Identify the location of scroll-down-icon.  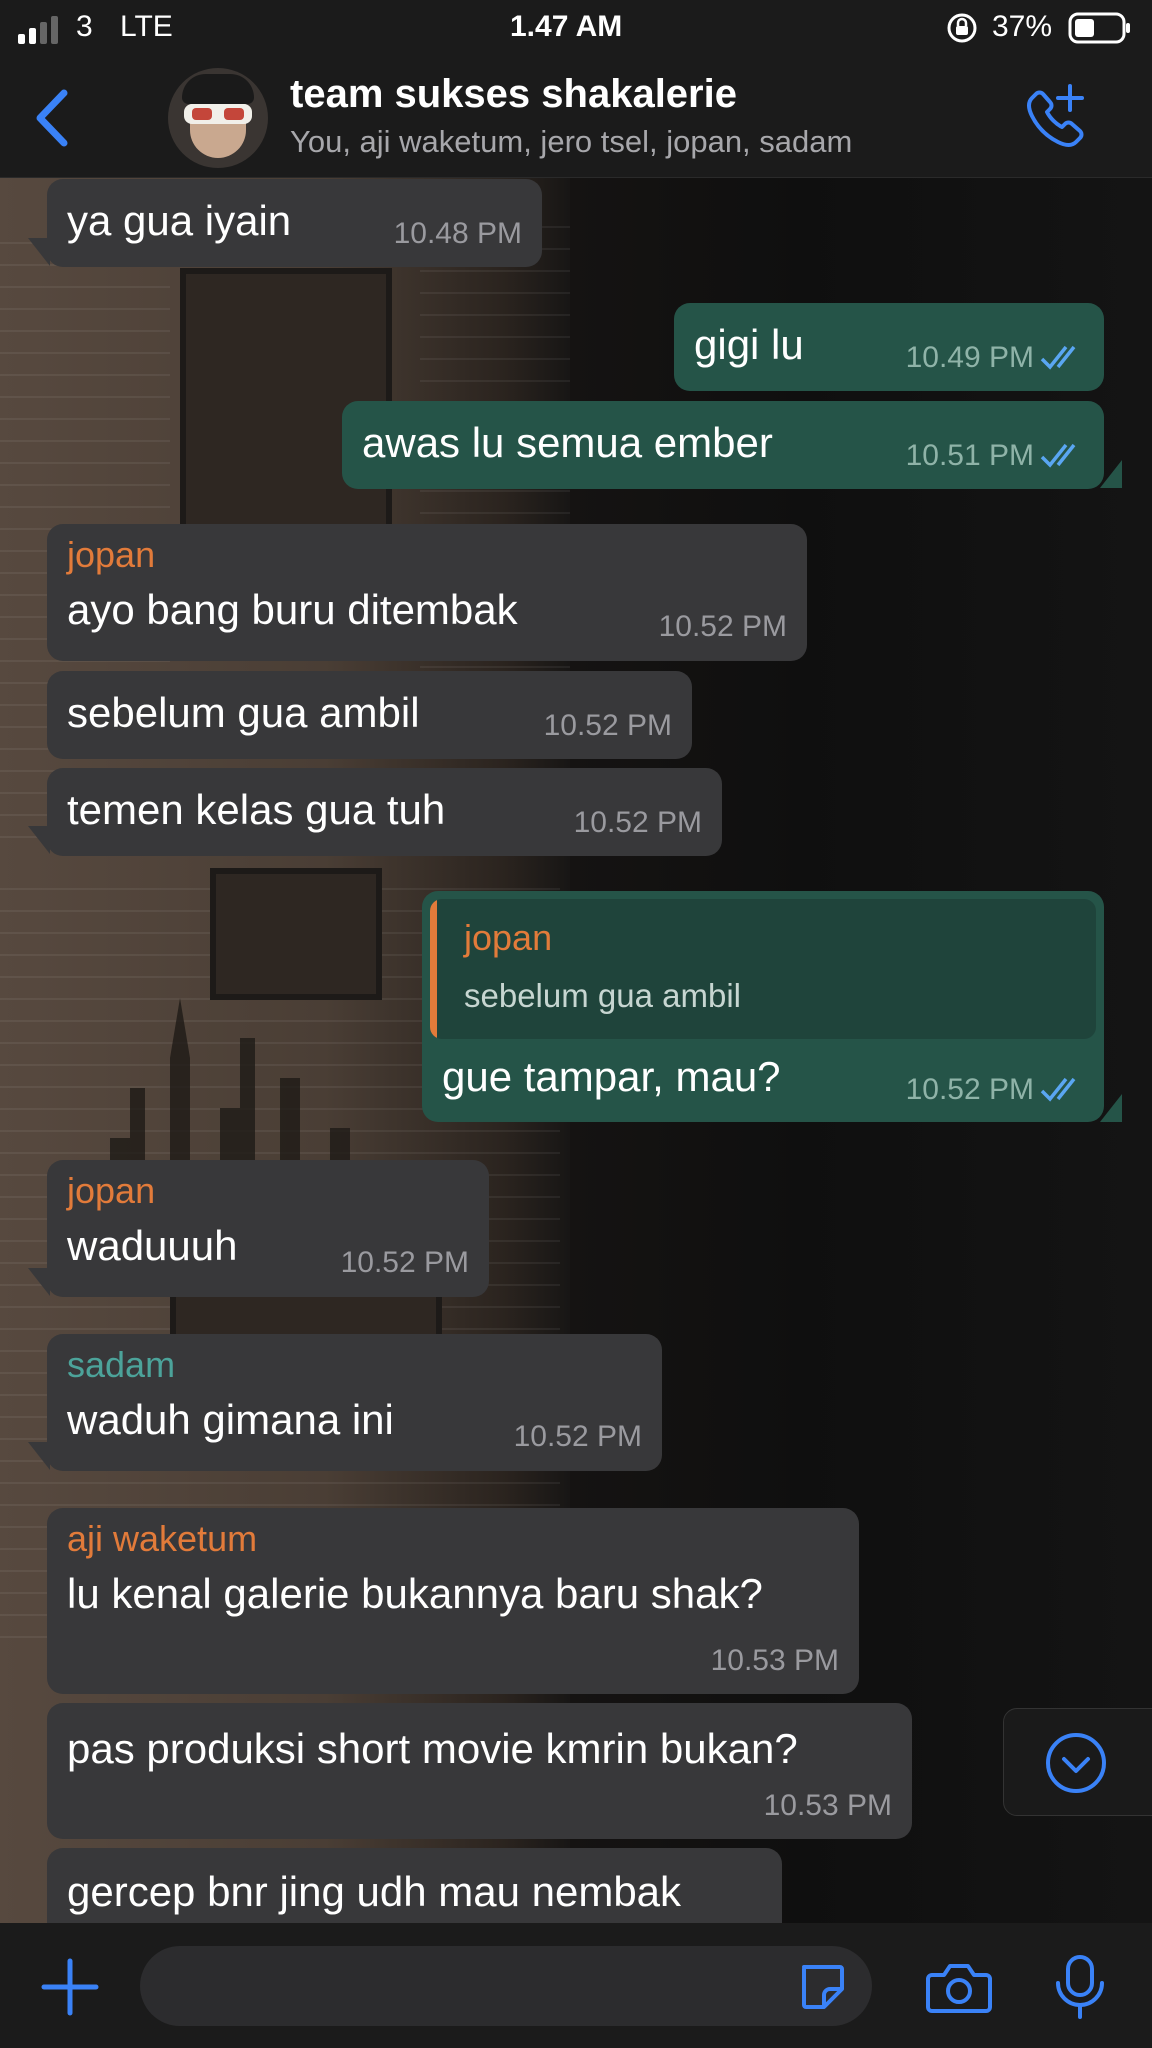
(1076, 1763).